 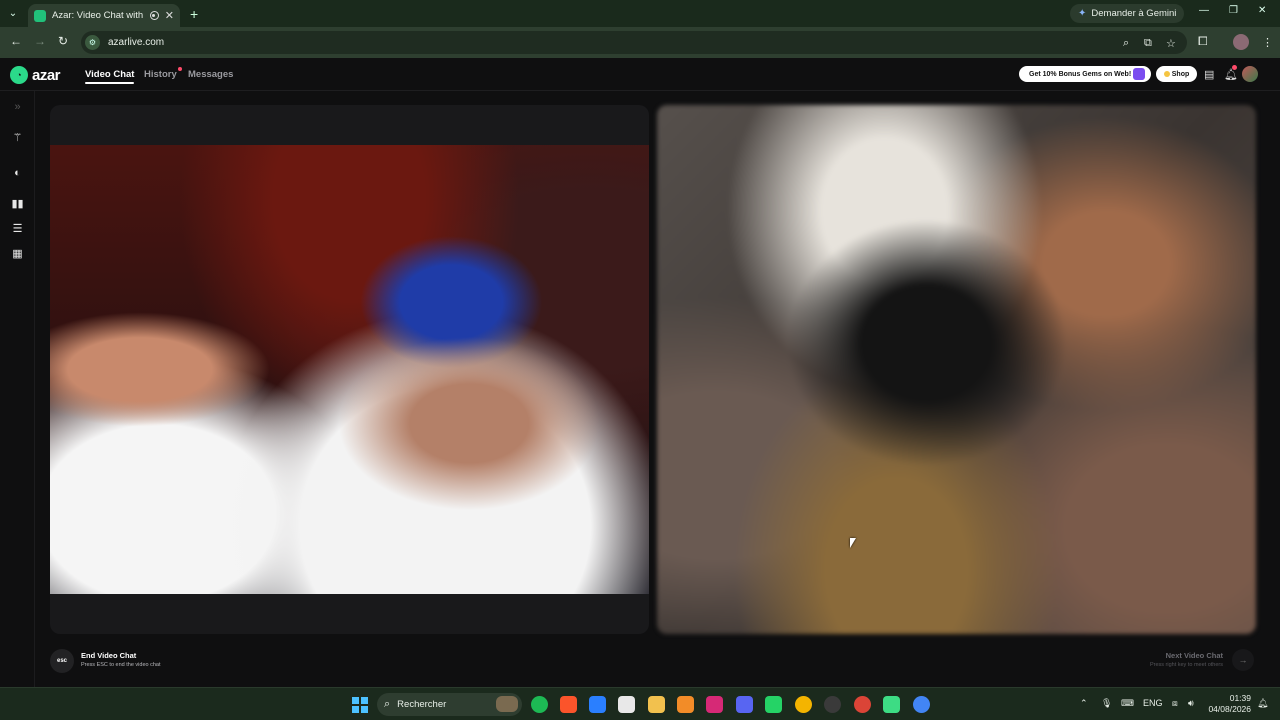 I want to click on search-highlight-icon, so click(x=507, y=704).